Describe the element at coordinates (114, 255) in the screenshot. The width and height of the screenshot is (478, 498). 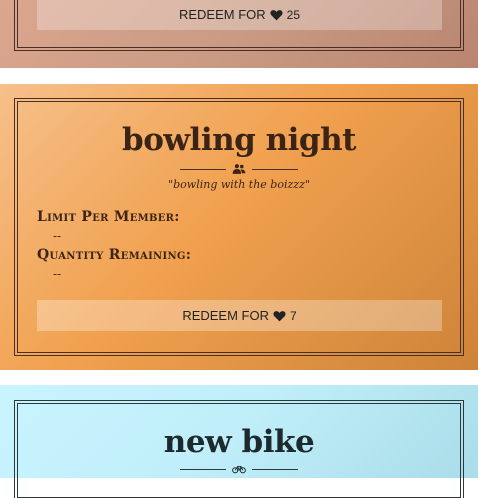
I see `quantity-remaining-label: Quantity Remaining:` at that location.